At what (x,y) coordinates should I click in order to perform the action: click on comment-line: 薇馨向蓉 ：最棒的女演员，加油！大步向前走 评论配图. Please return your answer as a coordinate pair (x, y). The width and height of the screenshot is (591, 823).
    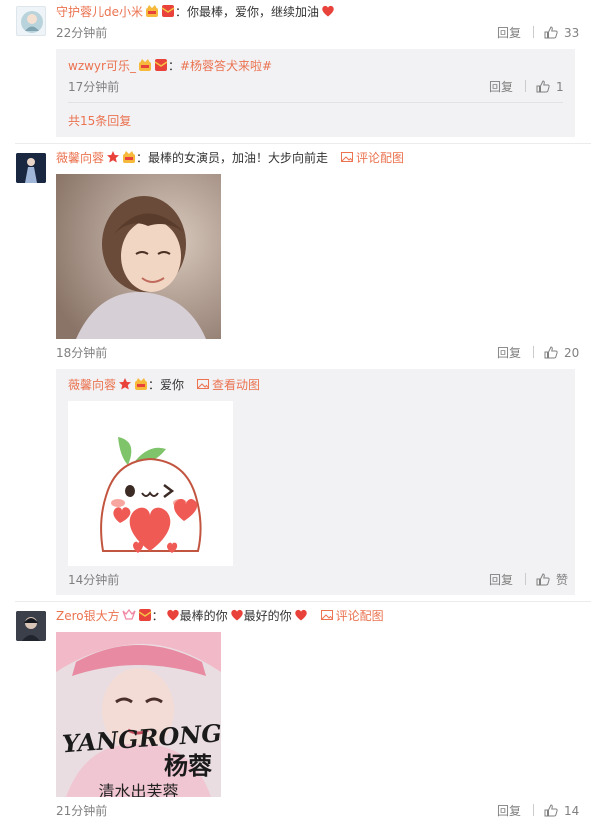
    Looking at the image, I should click on (230, 158).